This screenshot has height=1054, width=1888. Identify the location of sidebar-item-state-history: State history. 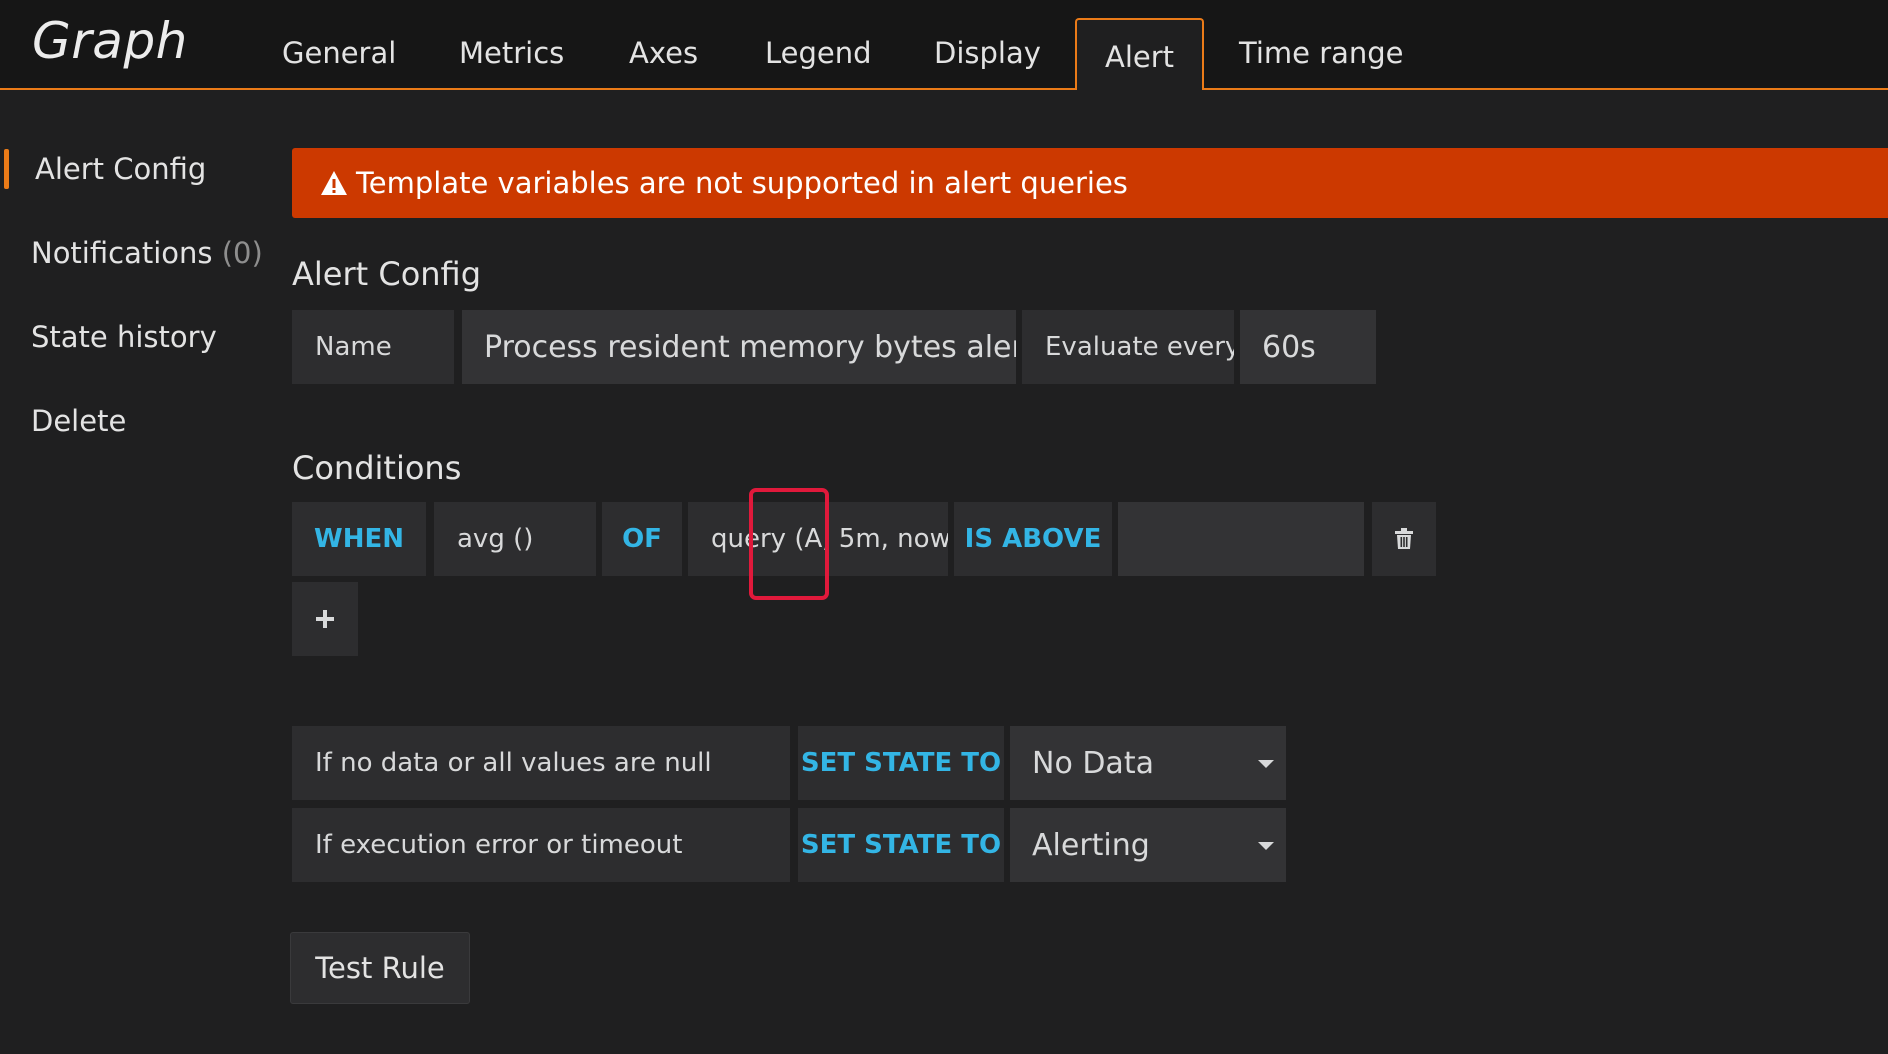
(124, 337).